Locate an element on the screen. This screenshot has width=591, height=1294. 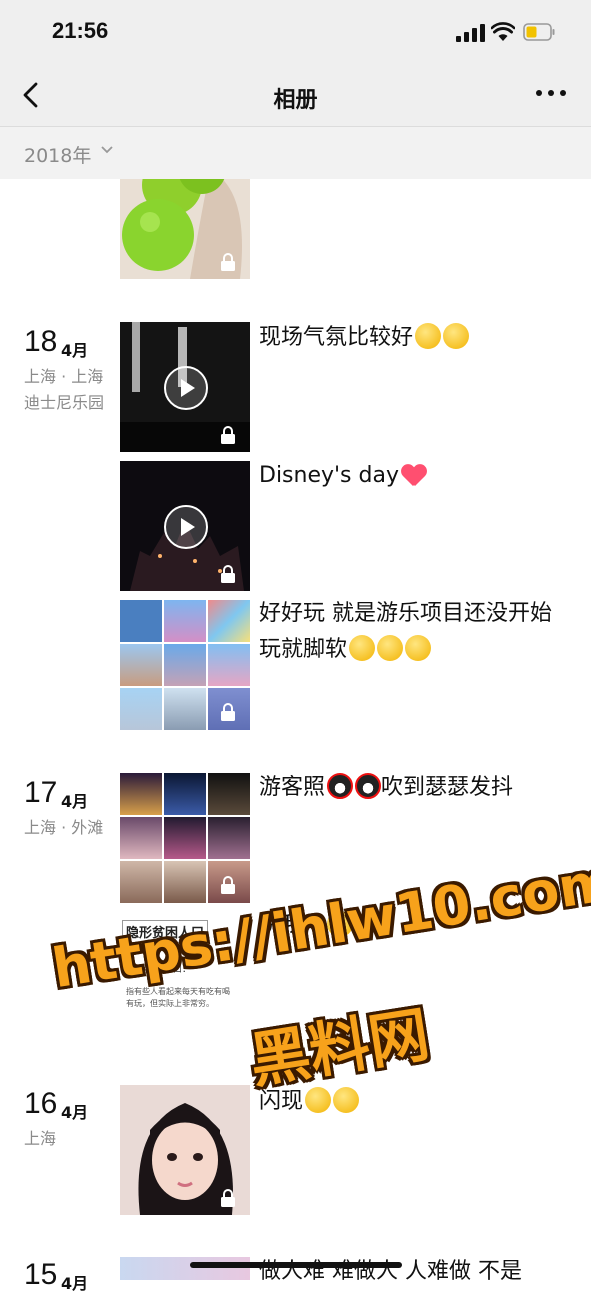
article-text: 有玩，但实际上非常穷。 is located at coordinates (170, 1003).